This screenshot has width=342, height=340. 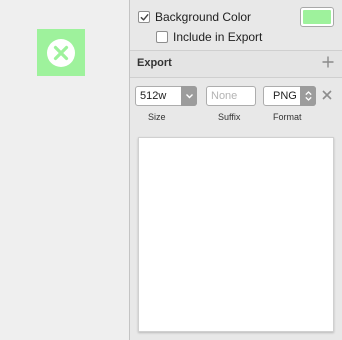 What do you see at coordinates (203, 17) in the screenshot?
I see `background-color-label: Background Color` at bounding box center [203, 17].